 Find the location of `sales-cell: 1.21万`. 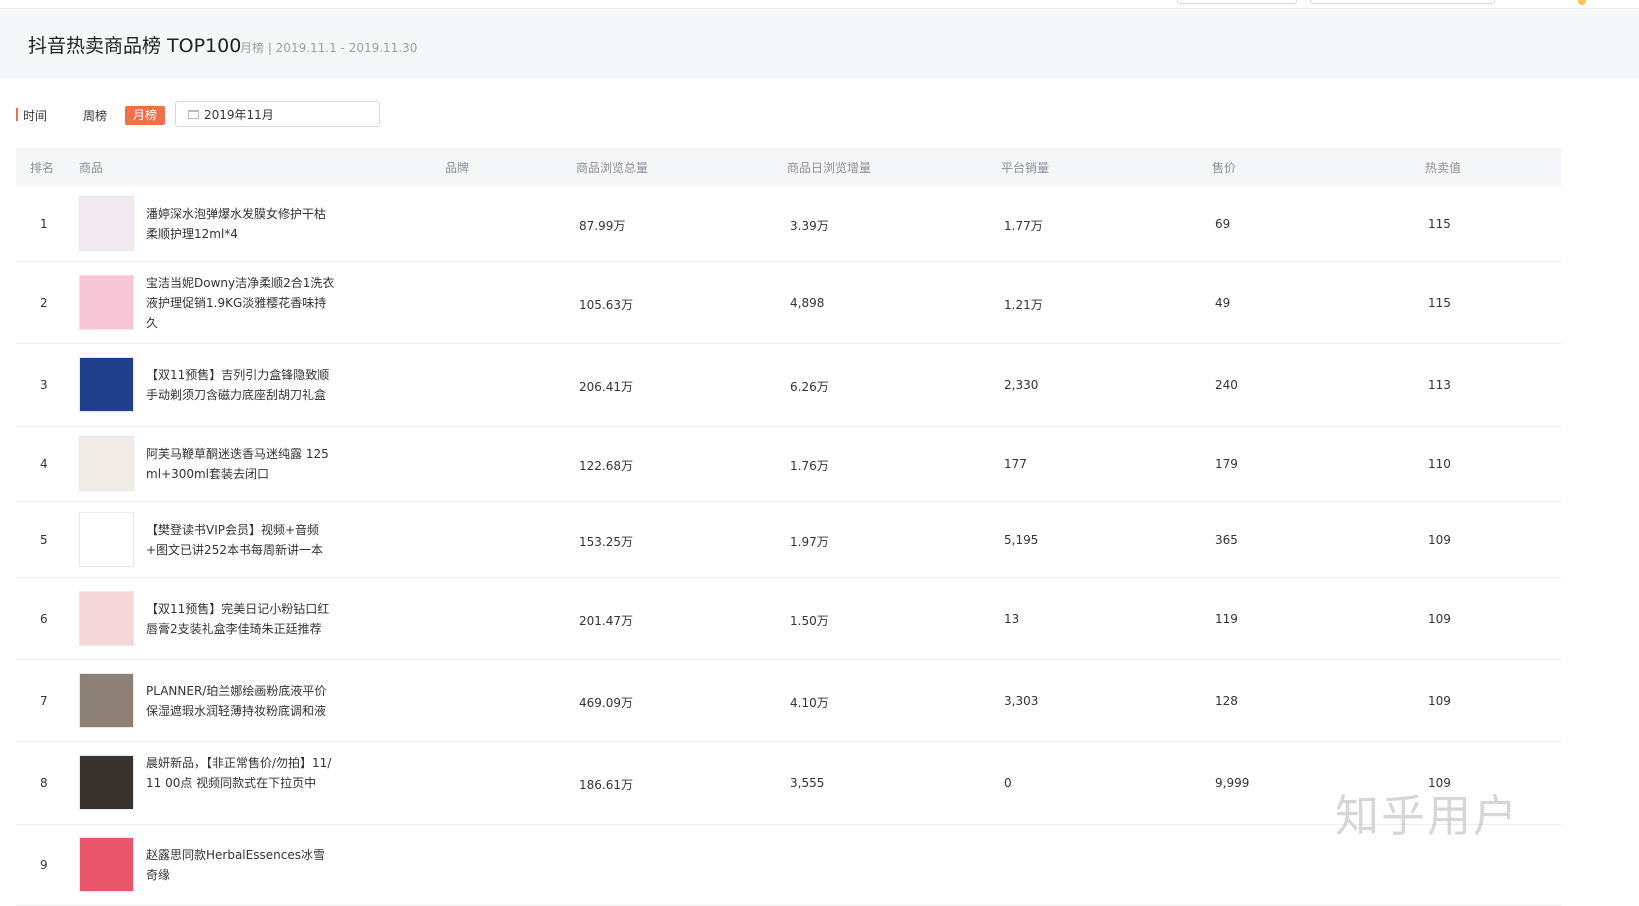

sales-cell: 1.21万 is located at coordinates (1023, 305).